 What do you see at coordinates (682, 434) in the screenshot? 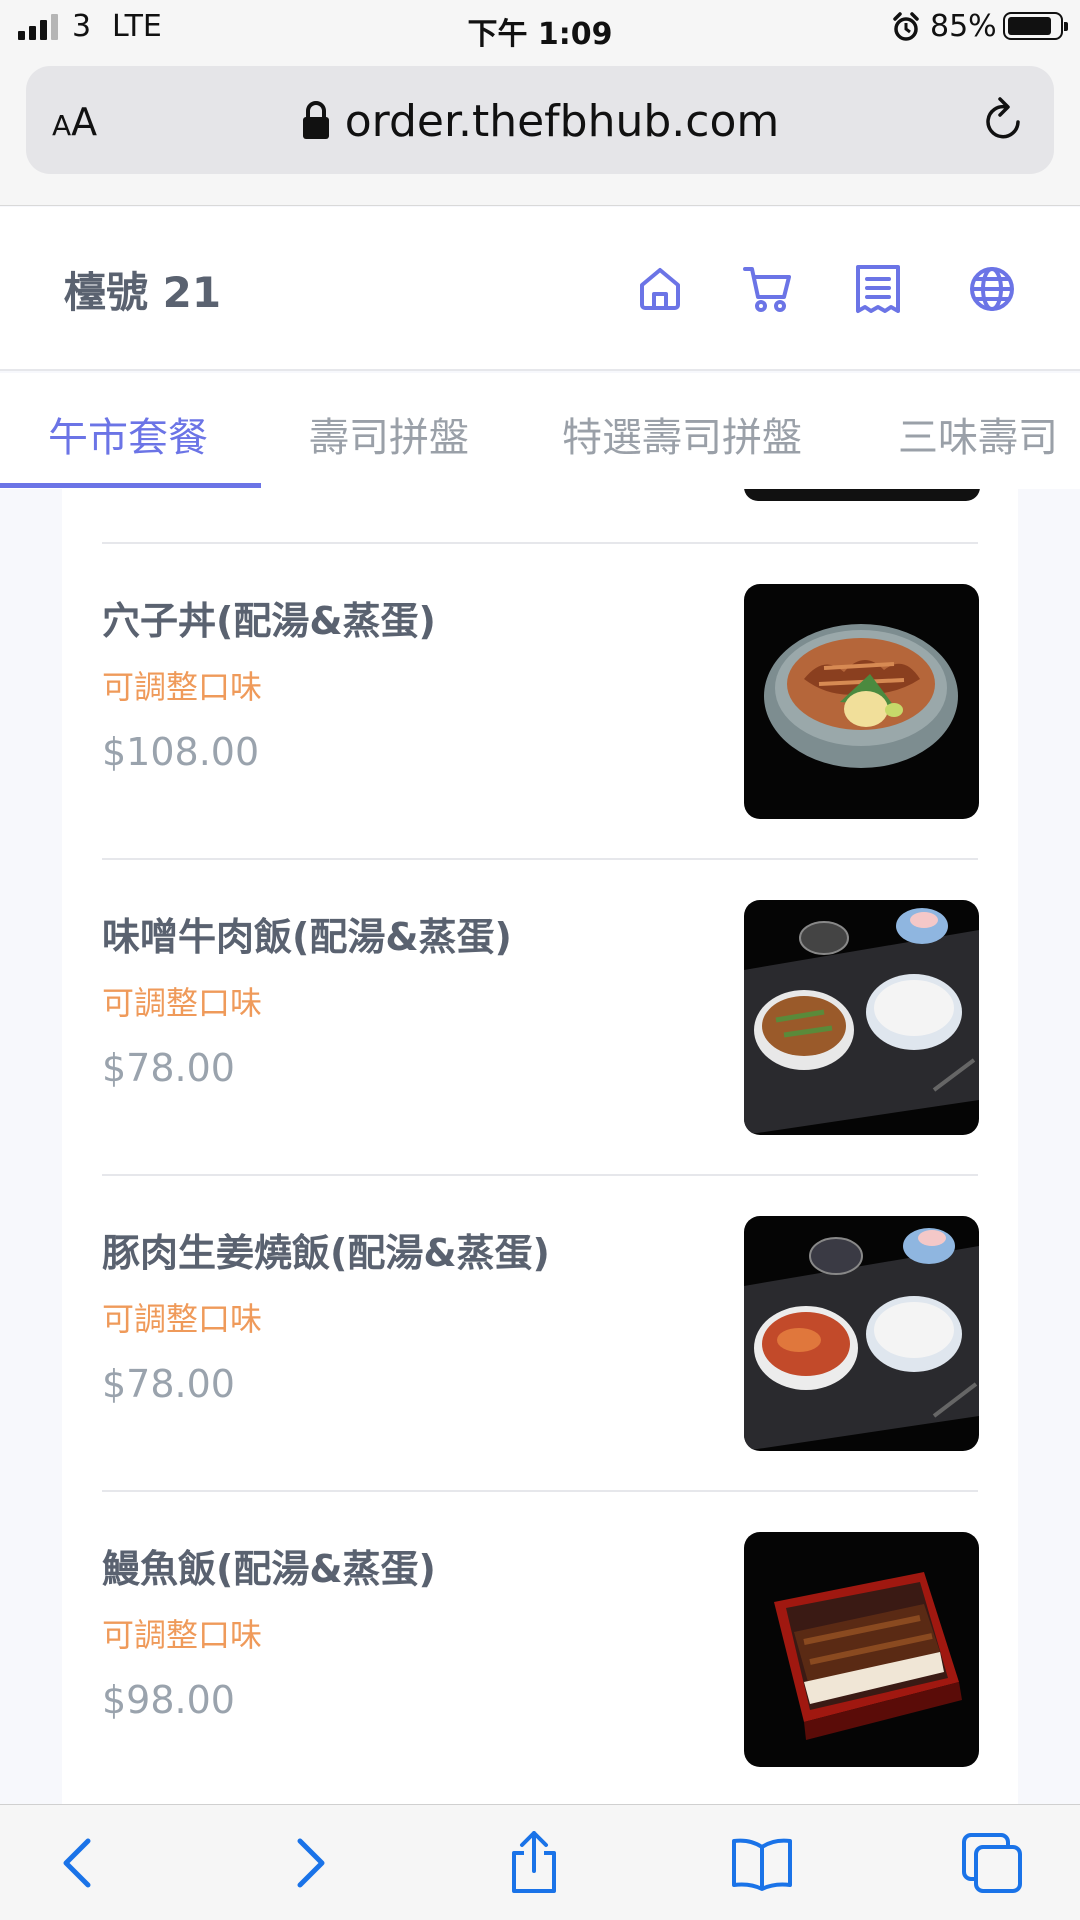
I see `tab-special-sushi-platter: 特選壽司拼盤` at bounding box center [682, 434].